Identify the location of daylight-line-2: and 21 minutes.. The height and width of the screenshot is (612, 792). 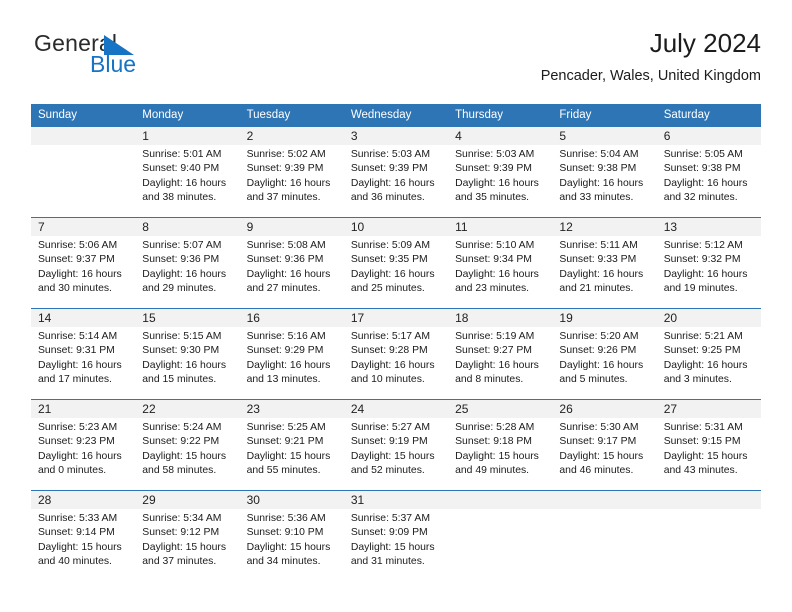
(596, 288).